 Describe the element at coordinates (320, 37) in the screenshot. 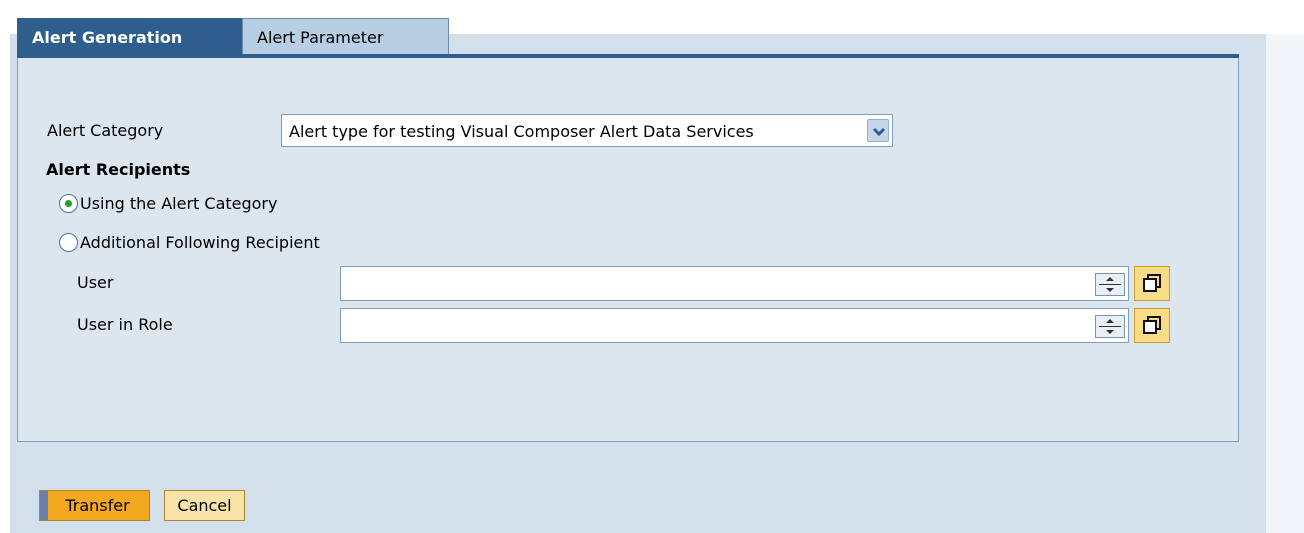

I see `tab-alert-parameter-label: Alert Parameter` at that location.